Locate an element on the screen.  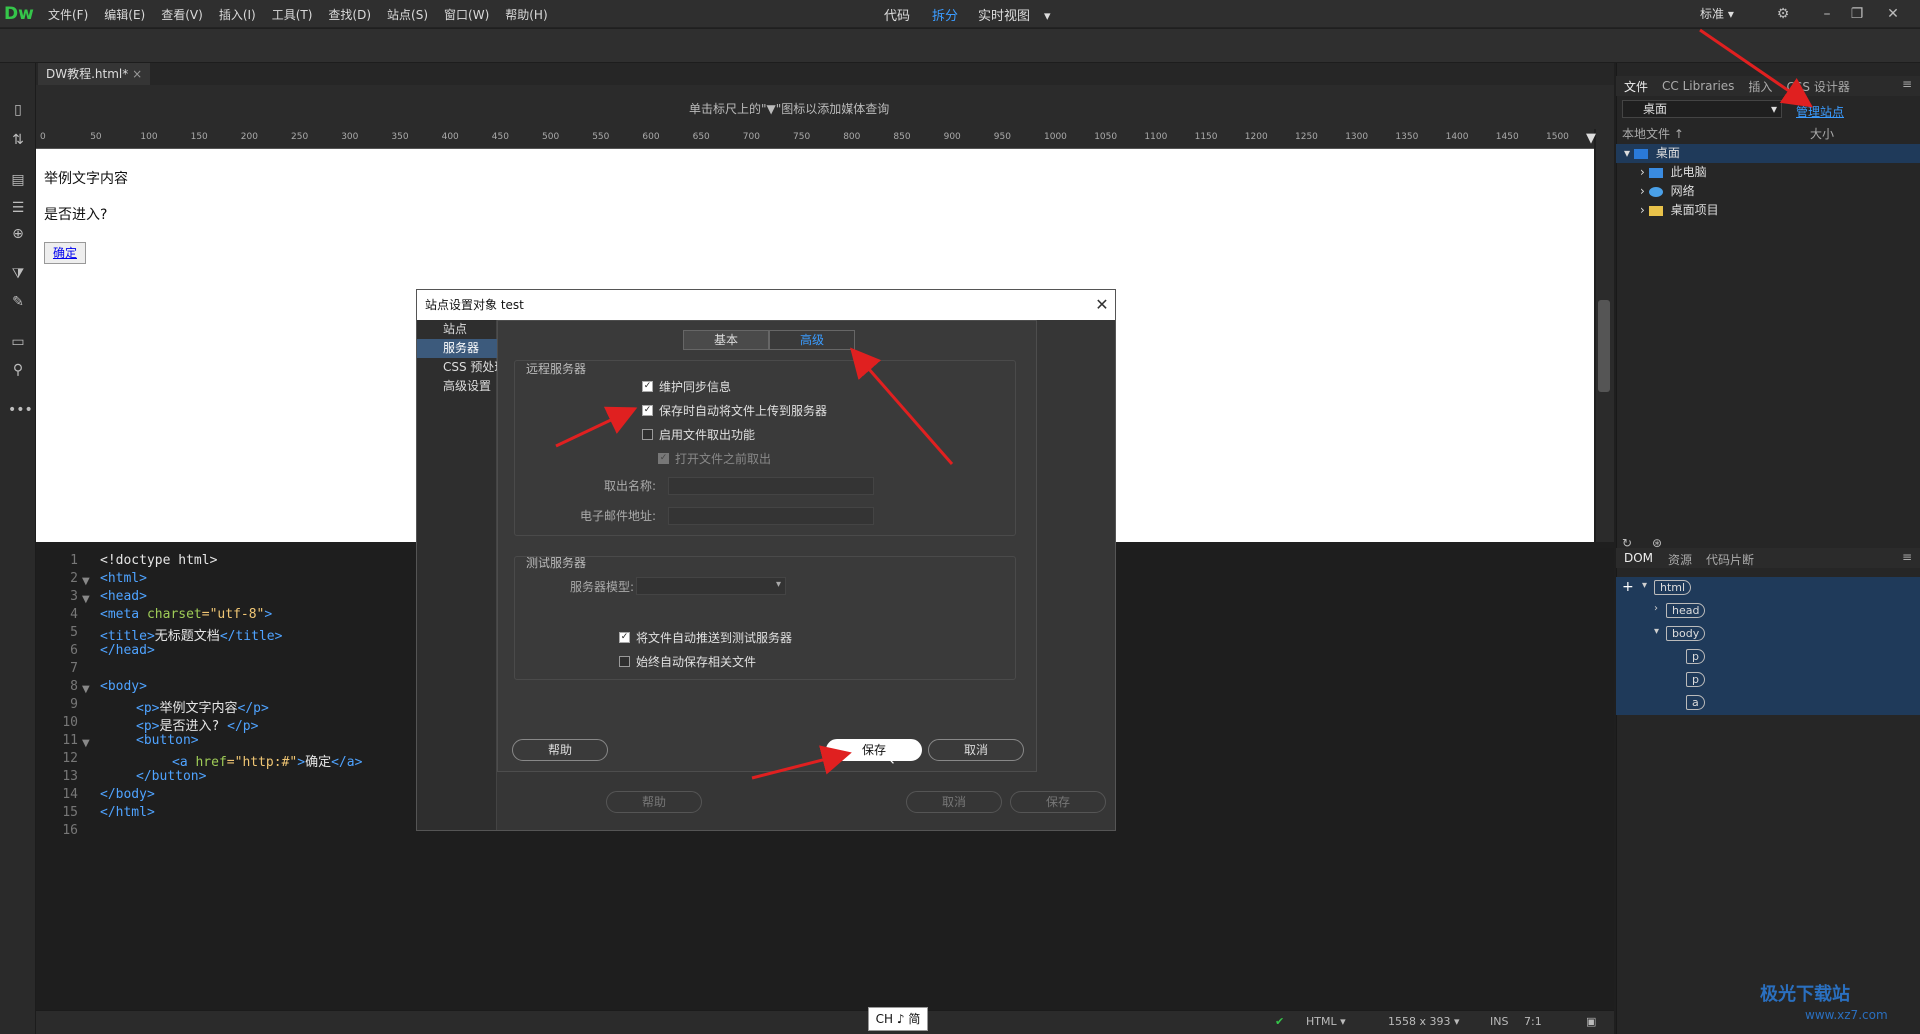
sidebar-item-advanced: 高级设置 is located at coordinates (457, 386).